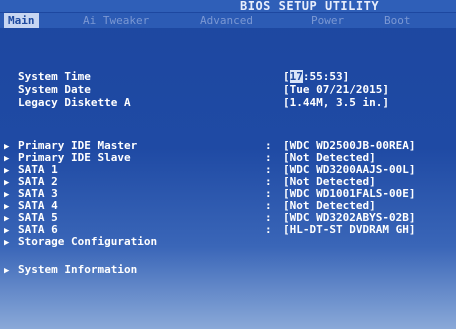 This screenshot has width=456, height=329. Describe the element at coordinates (327, 20) in the screenshot. I see `tab-power: Power` at that location.